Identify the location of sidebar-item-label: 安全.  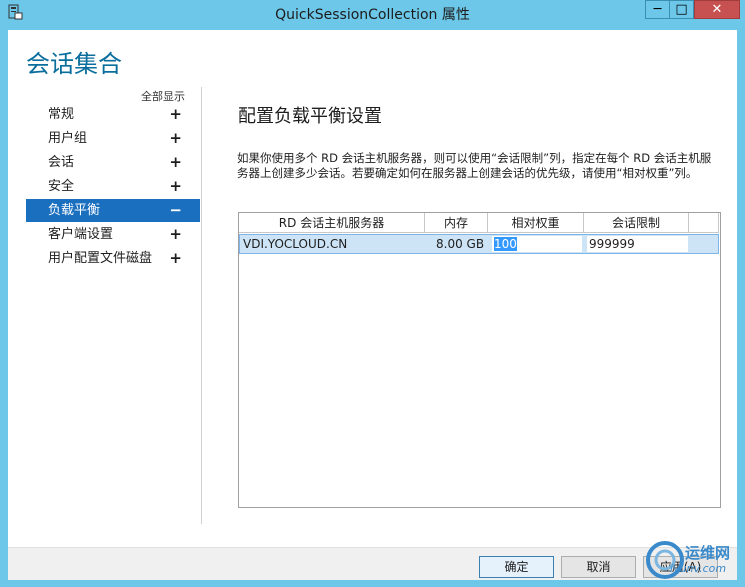
(61, 186).